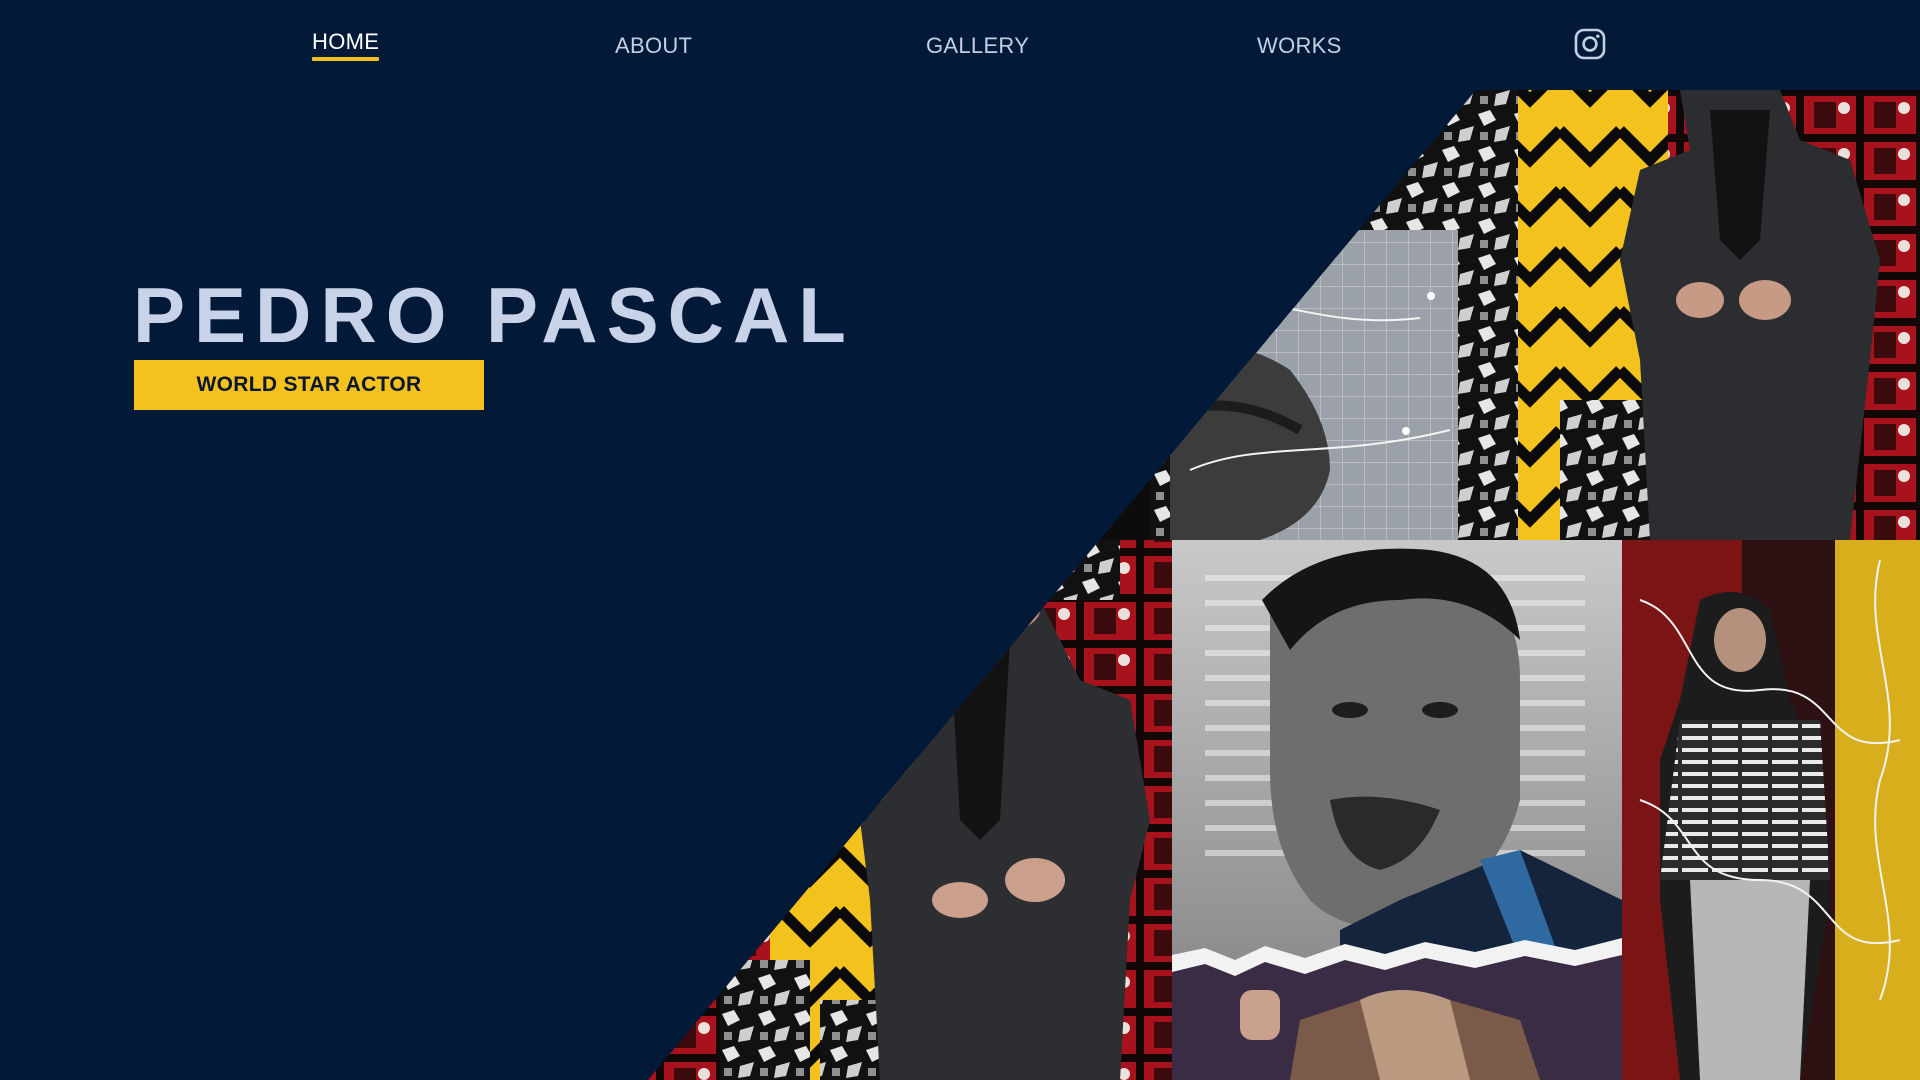  Describe the element at coordinates (910, 810) in the screenshot. I see `suit-buttoning-panel` at that location.